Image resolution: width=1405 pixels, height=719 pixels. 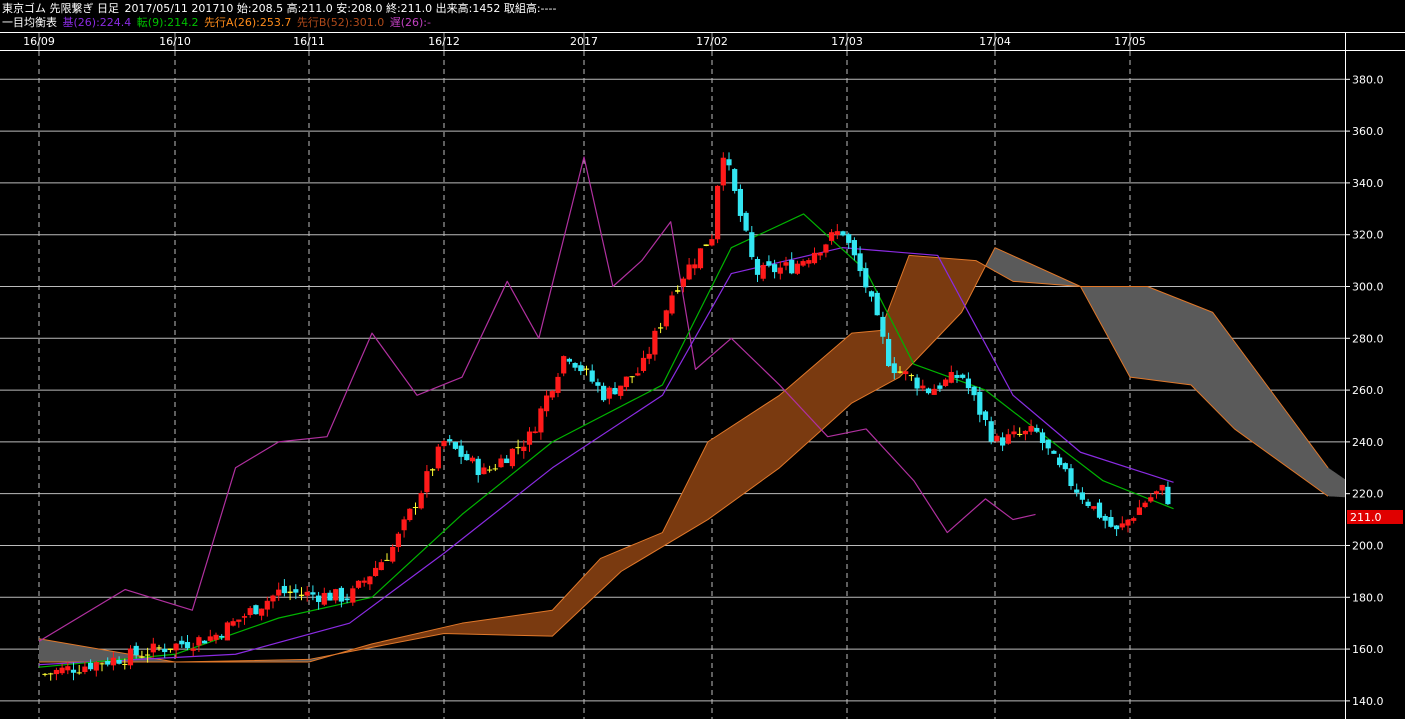 I want to click on x-tick-label: 17/05, so click(x=1130, y=41).